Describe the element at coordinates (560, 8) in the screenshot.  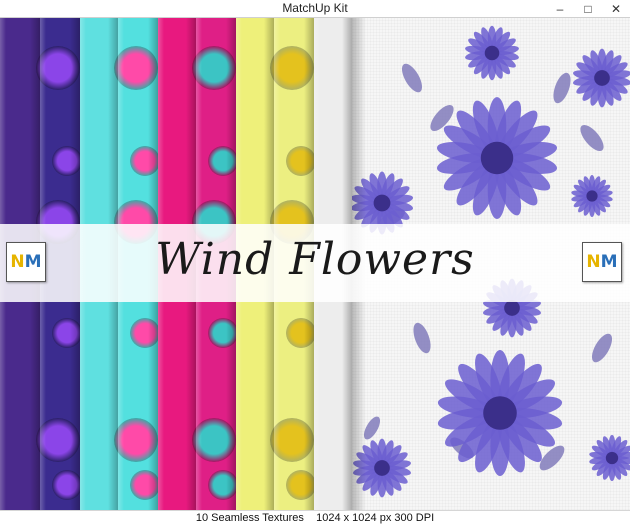
I see `minimize-button: –` at that location.